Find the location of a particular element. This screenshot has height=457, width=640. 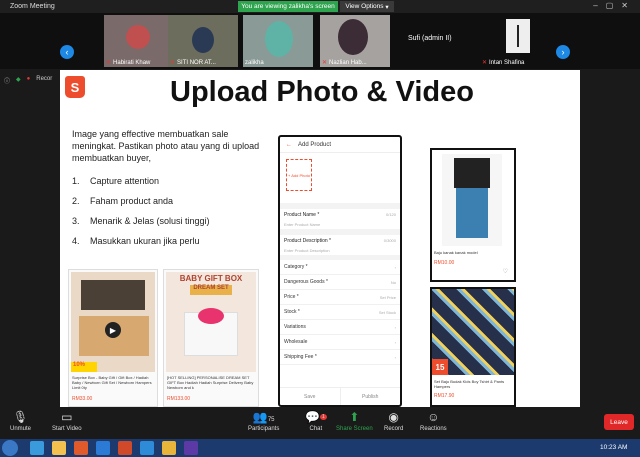

participant-tile: ✕ Intan Shafina is located at coordinates (515, 41).